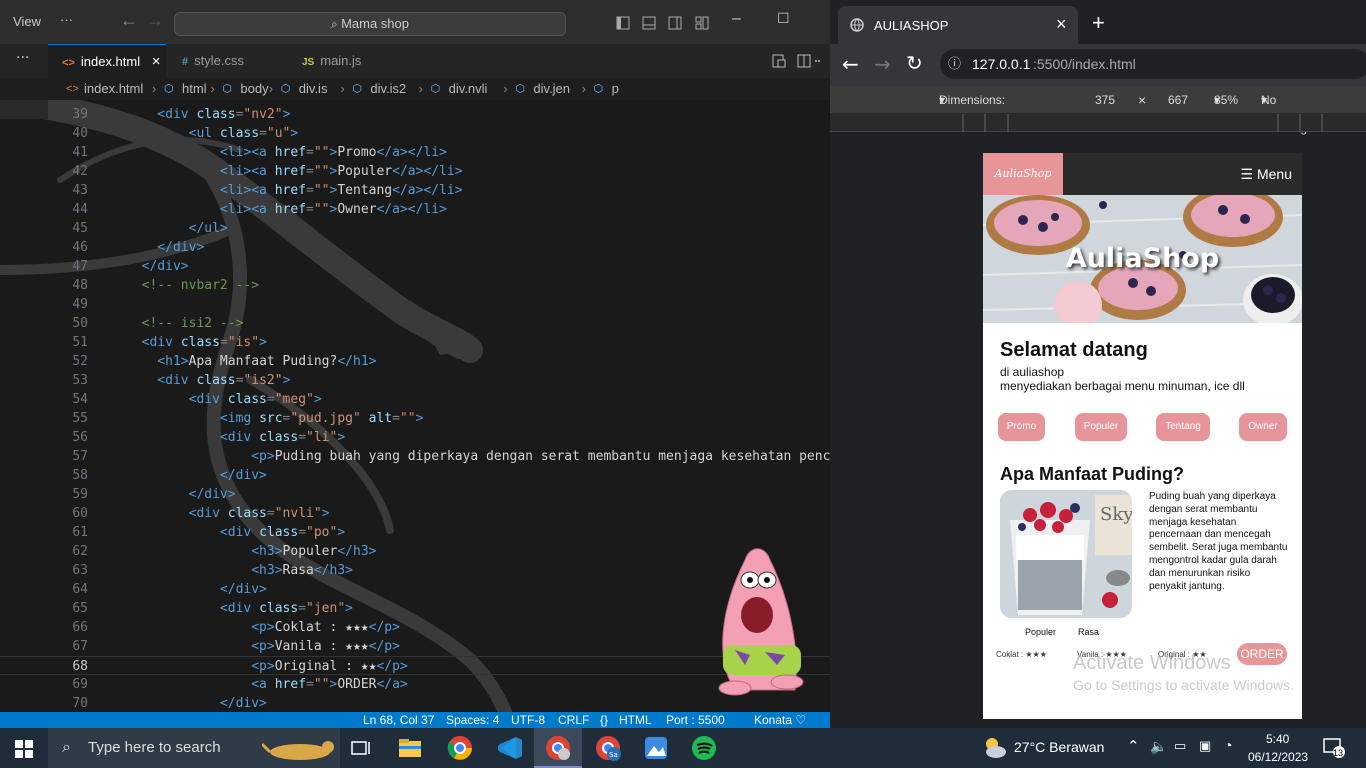 Image resolution: width=1366 pixels, height=768 pixels. What do you see at coordinates (1277, 739) in the screenshot?
I see `clock-time: 5:40` at bounding box center [1277, 739].